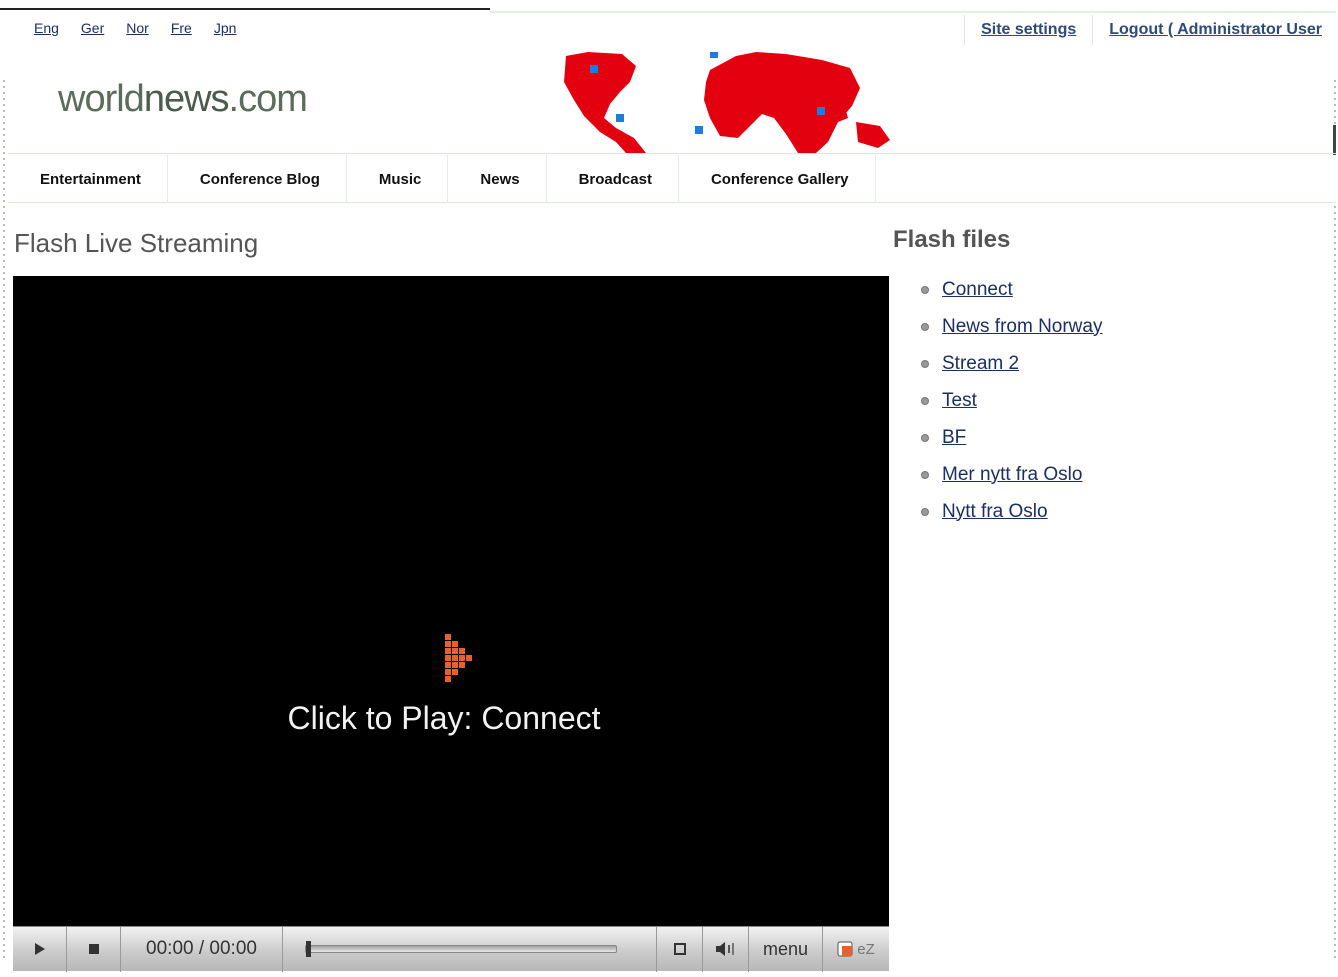 The width and height of the screenshot is (1338, 977). I want to click on language-bar: Eng Ger Nor Fre Jpn, so click(135, 28).